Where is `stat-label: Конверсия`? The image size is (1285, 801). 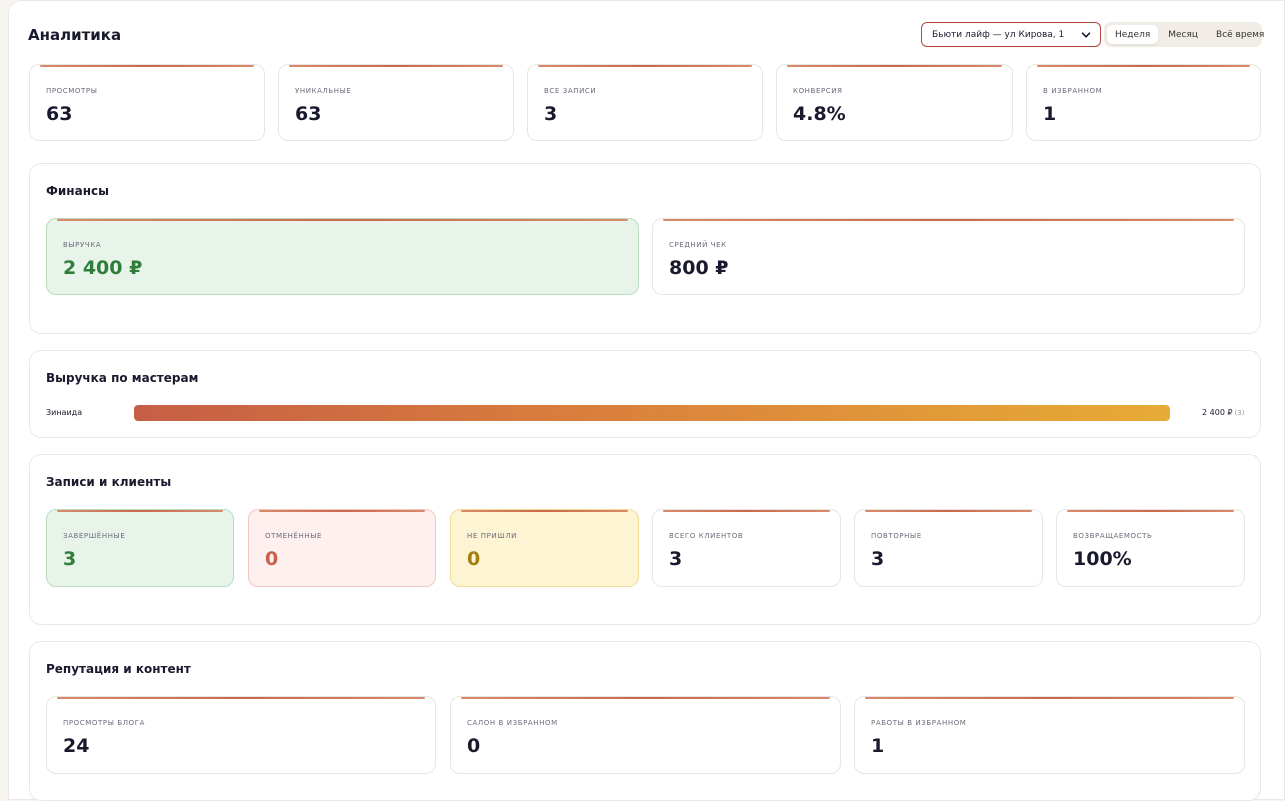 stat-label: Конверсия is located at coordinates (818, 91).